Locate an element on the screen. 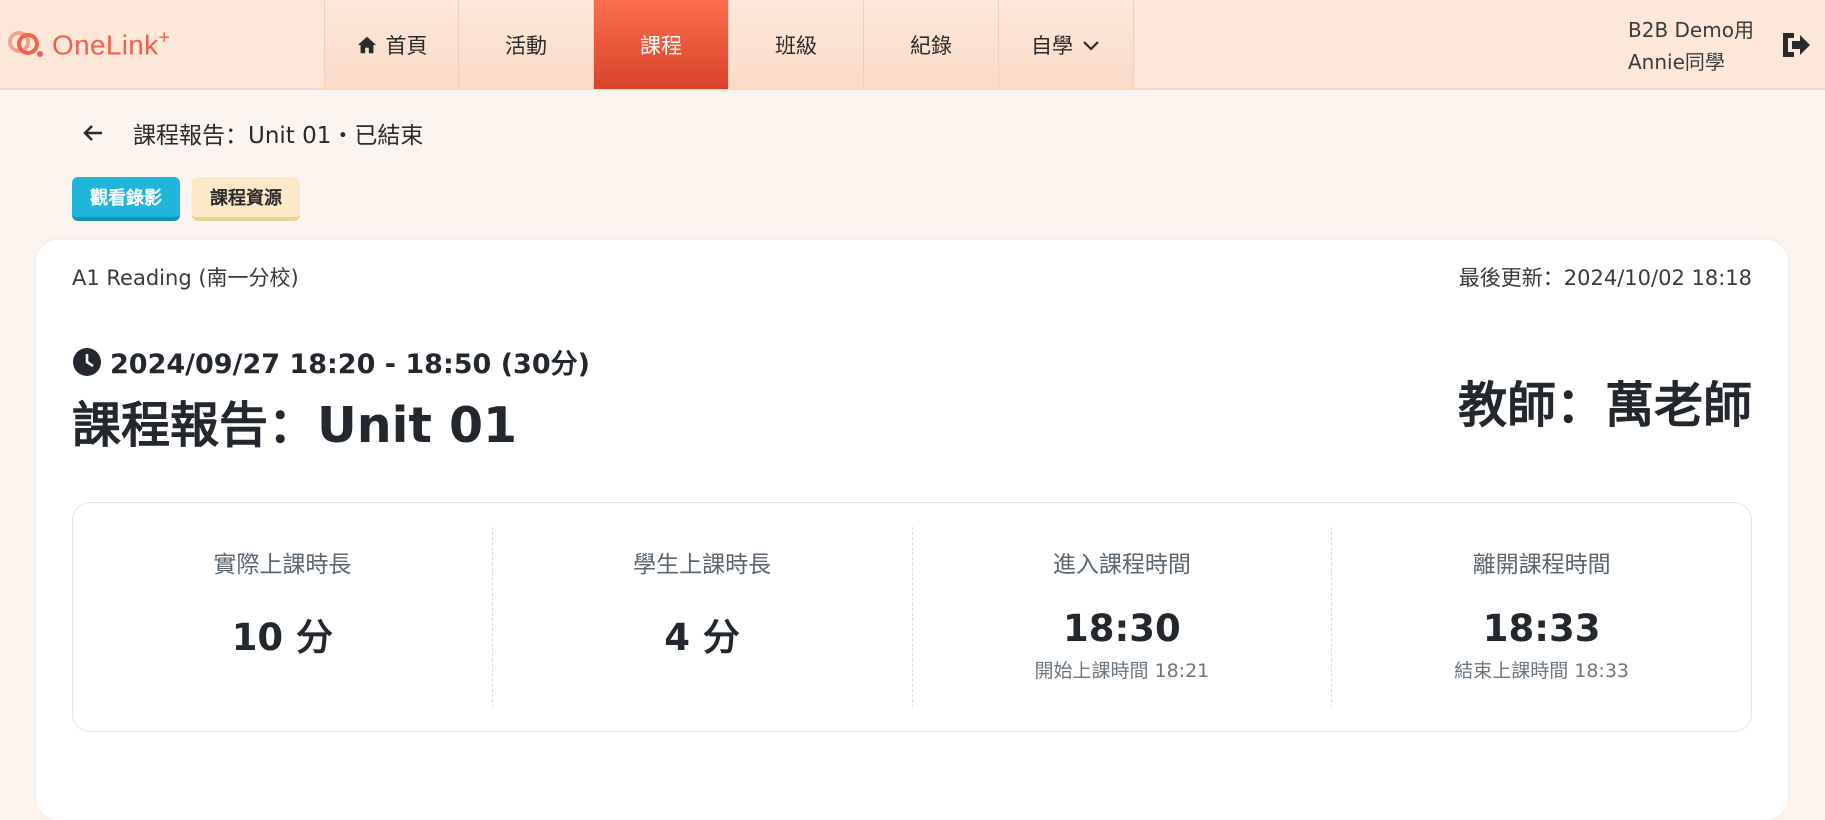 The image size is (1825, 820). stat-sub: 開始上課時間 18:21 is located at coordinates (1122, 671).